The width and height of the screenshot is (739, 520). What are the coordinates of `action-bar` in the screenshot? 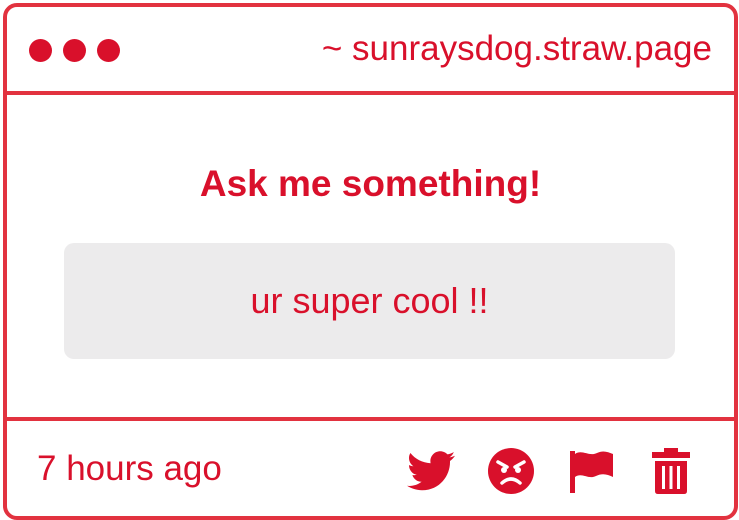 It's located at (551, 471).